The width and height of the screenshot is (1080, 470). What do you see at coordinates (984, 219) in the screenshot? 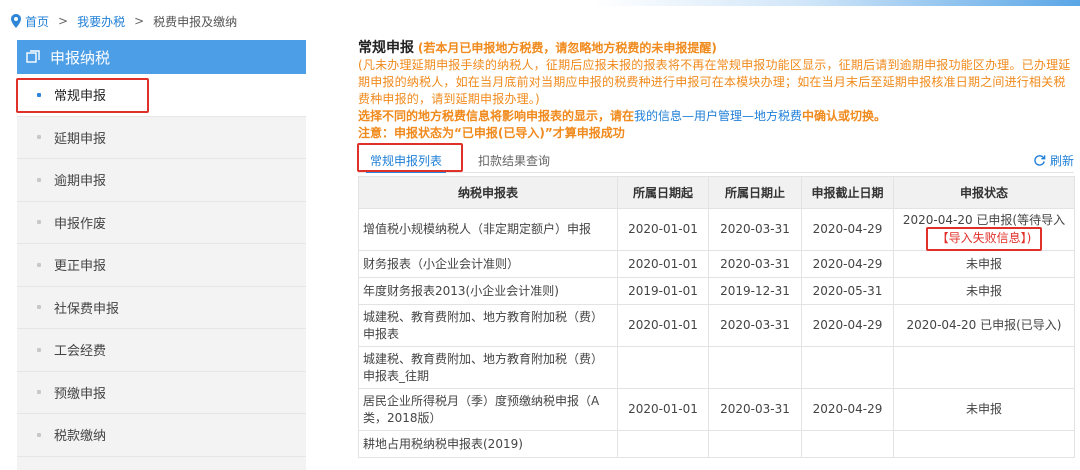
I see `status-text: 2020-04-20 已申报(等待导入` at bounding box center [984, 219].